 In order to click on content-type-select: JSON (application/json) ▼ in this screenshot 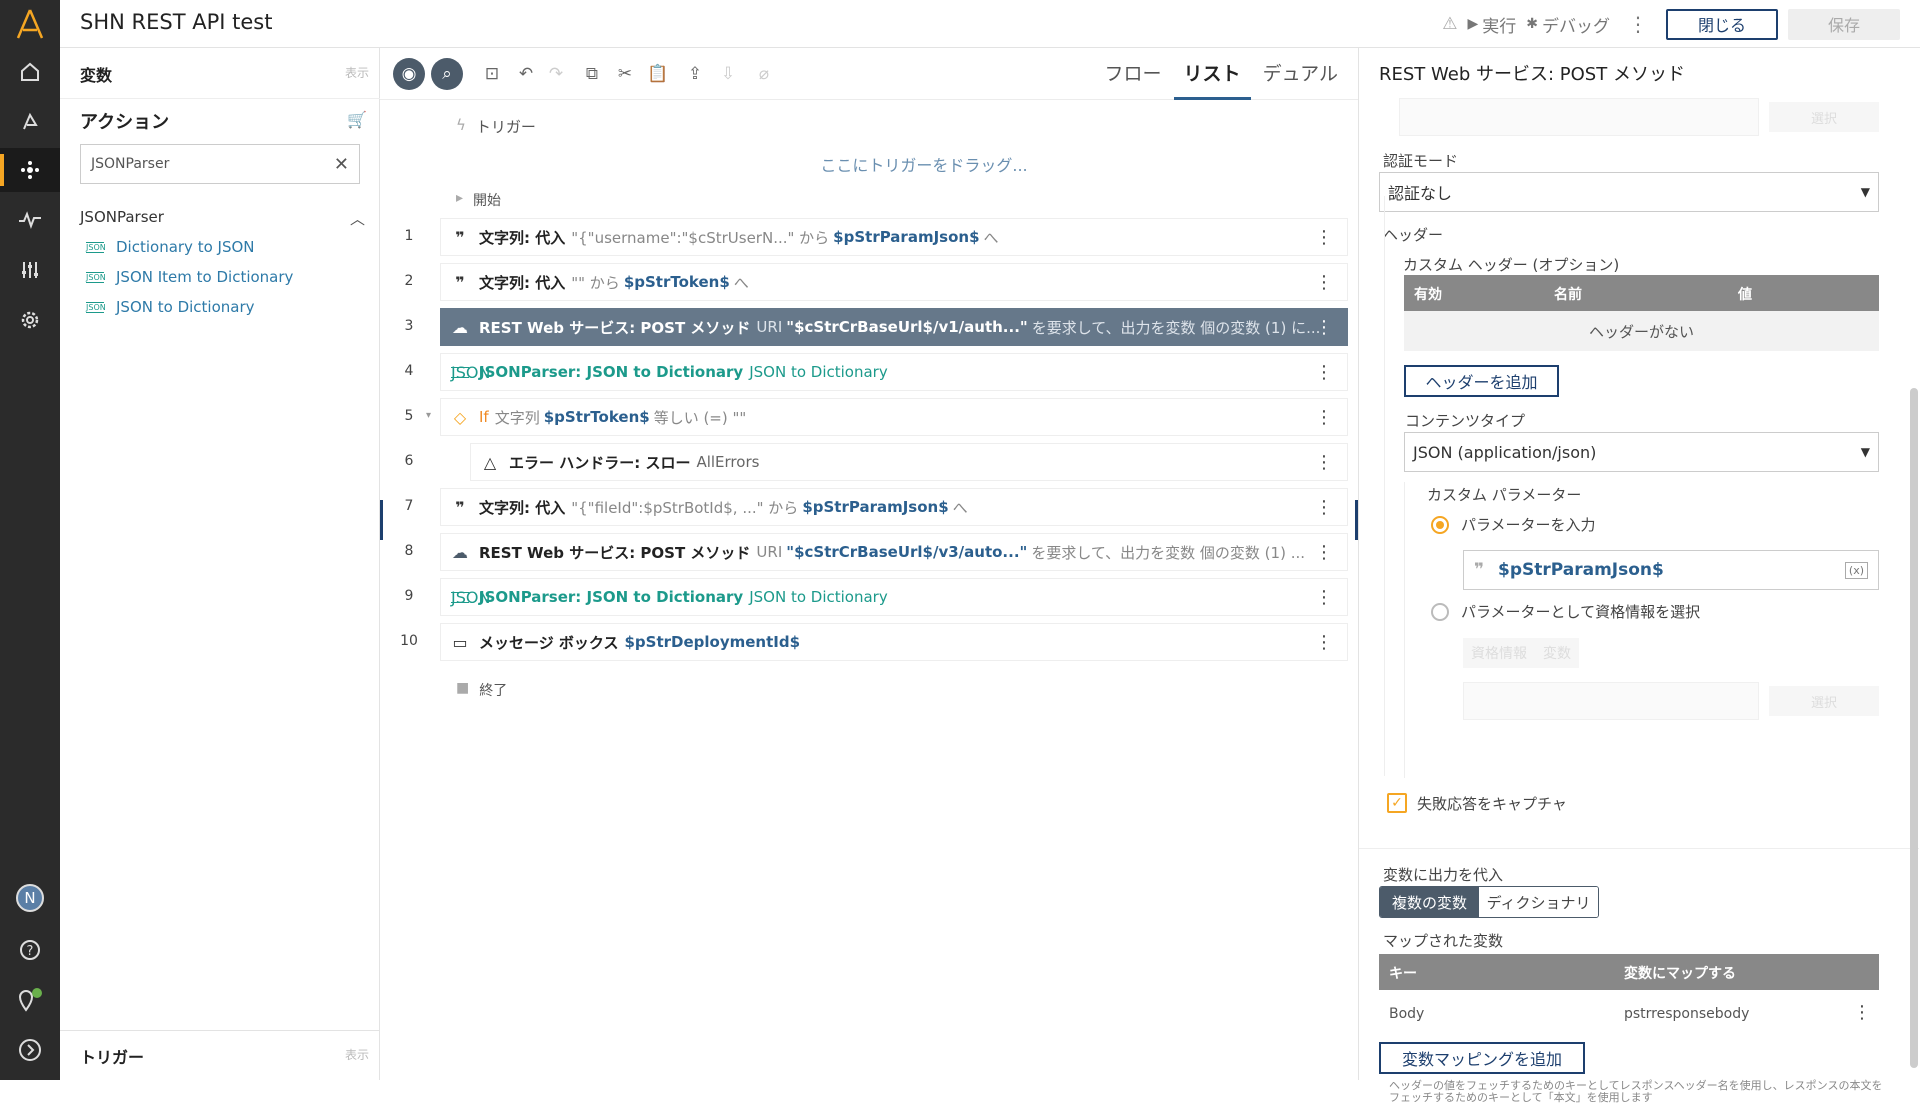, I will do `click(1641, 452)`.